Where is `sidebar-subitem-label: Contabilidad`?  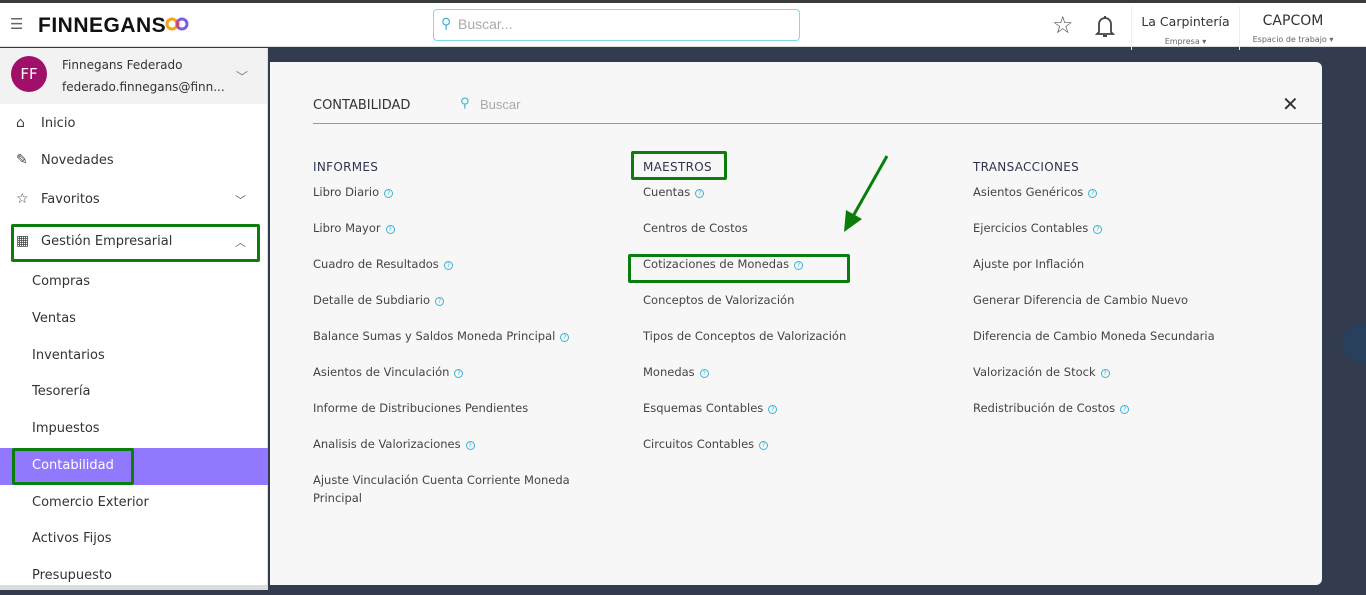
sidebar-subitem-label: Contabilidad is located at coordinates (73, 465).